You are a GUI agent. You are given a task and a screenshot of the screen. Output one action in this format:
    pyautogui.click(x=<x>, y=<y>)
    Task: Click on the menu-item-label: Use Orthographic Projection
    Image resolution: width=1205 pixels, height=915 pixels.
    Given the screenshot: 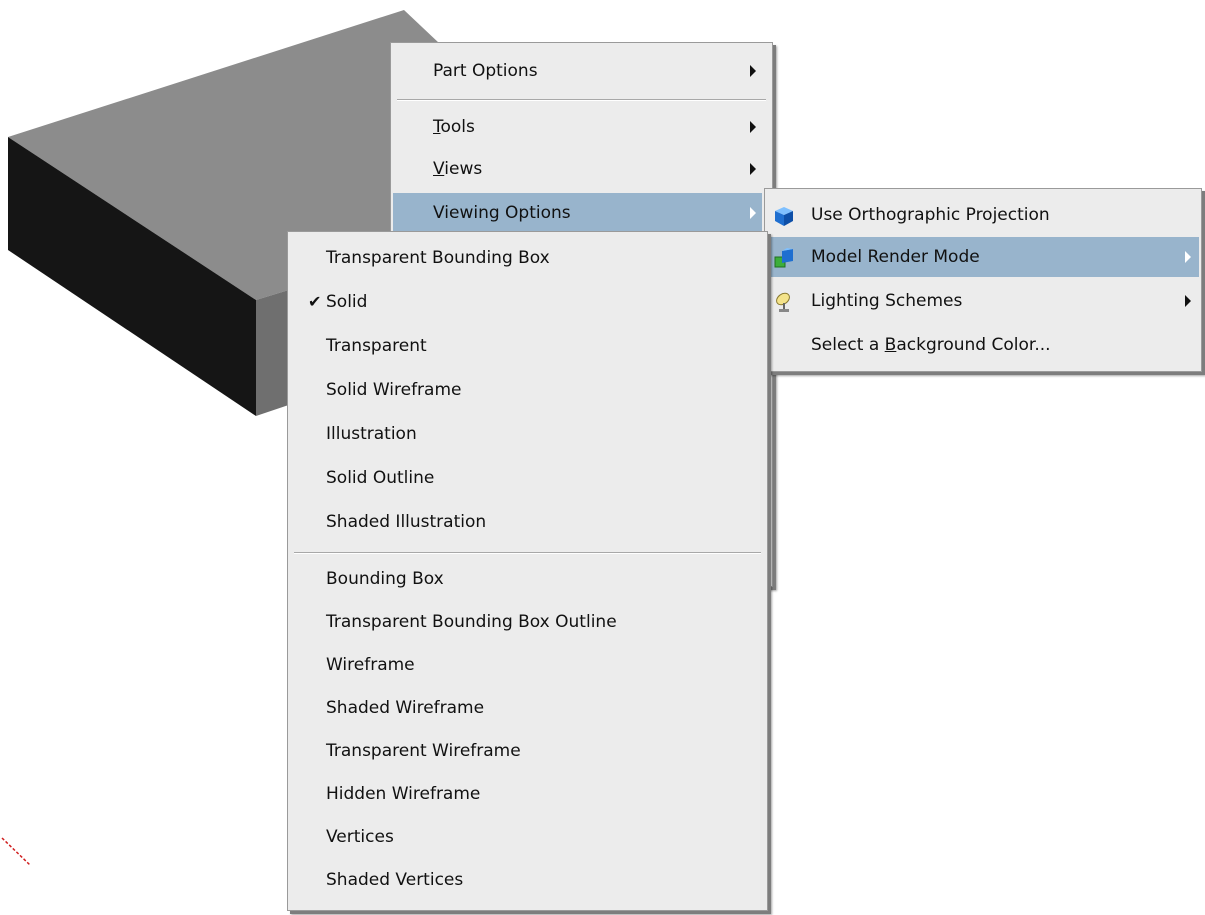 What is the action you would take?
    pyautogui.click(x=930, y=215)
    